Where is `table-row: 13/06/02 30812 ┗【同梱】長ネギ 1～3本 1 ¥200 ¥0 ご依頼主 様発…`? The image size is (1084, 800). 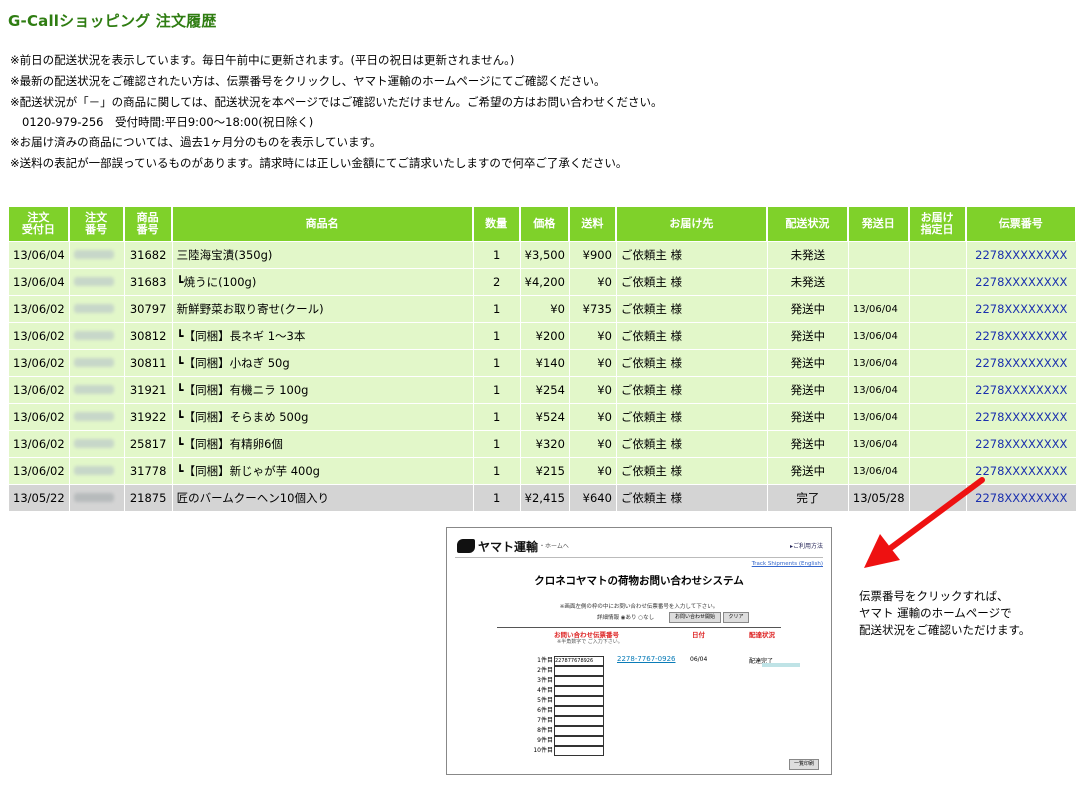 table-row: 13/06/02 30812 ┗【同梱】長ネギ 1～3本 1 ¥200 ¥0 ご依頼主 様発… is located at coordinates (542, 335).